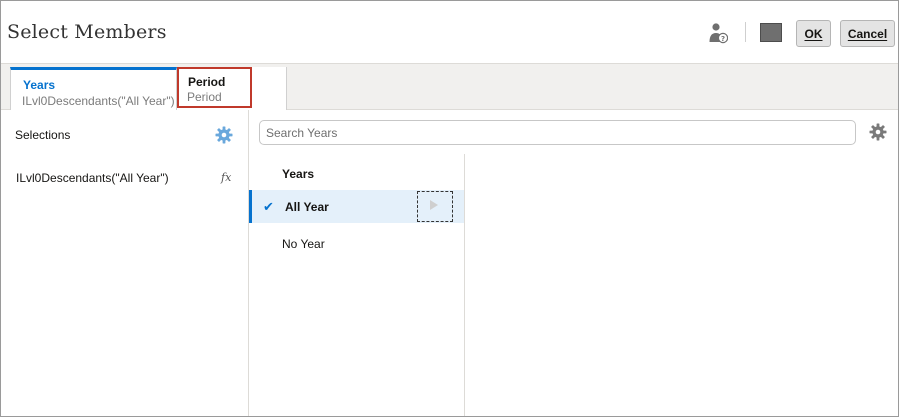  I want to click on cancel-button-label: Cancel, so click(867, 33).